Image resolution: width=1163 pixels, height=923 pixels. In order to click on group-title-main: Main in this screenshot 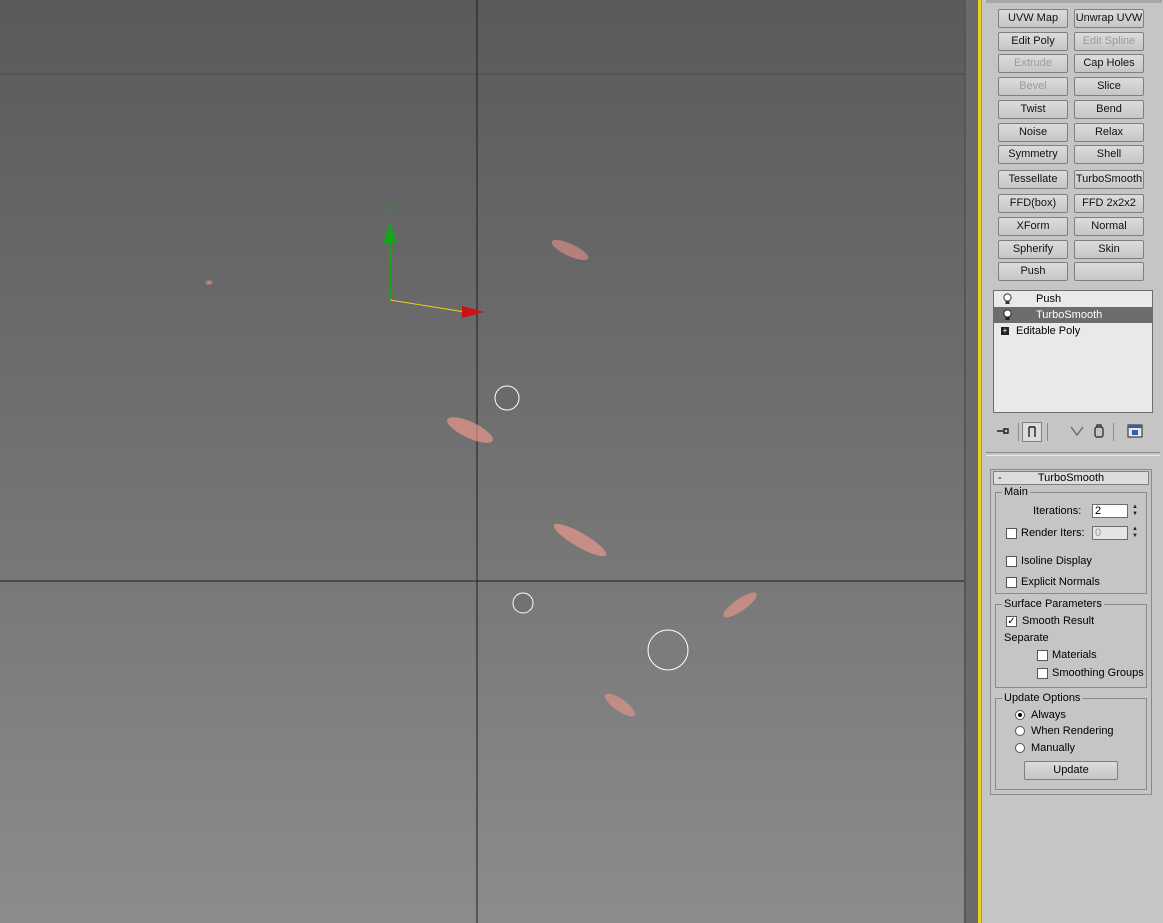, I will do `click(1016, 492)`.